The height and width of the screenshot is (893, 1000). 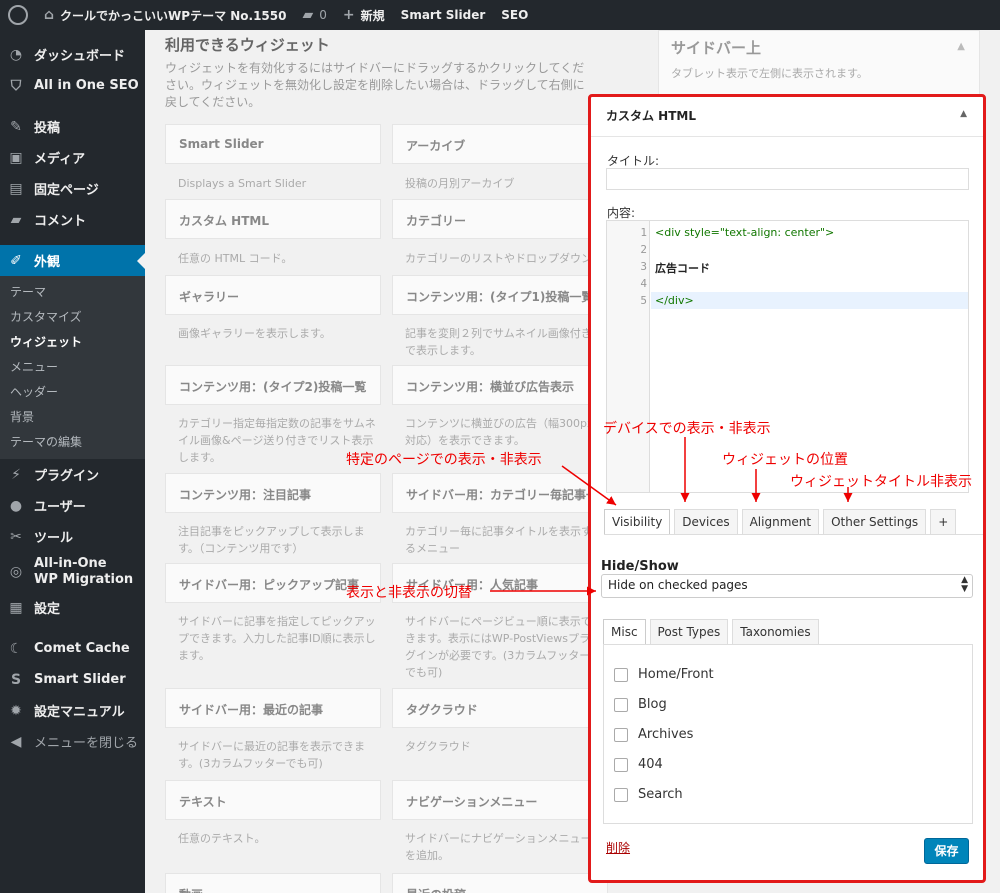 I want to click on arrow-visibility, so click(x=589, y=485).